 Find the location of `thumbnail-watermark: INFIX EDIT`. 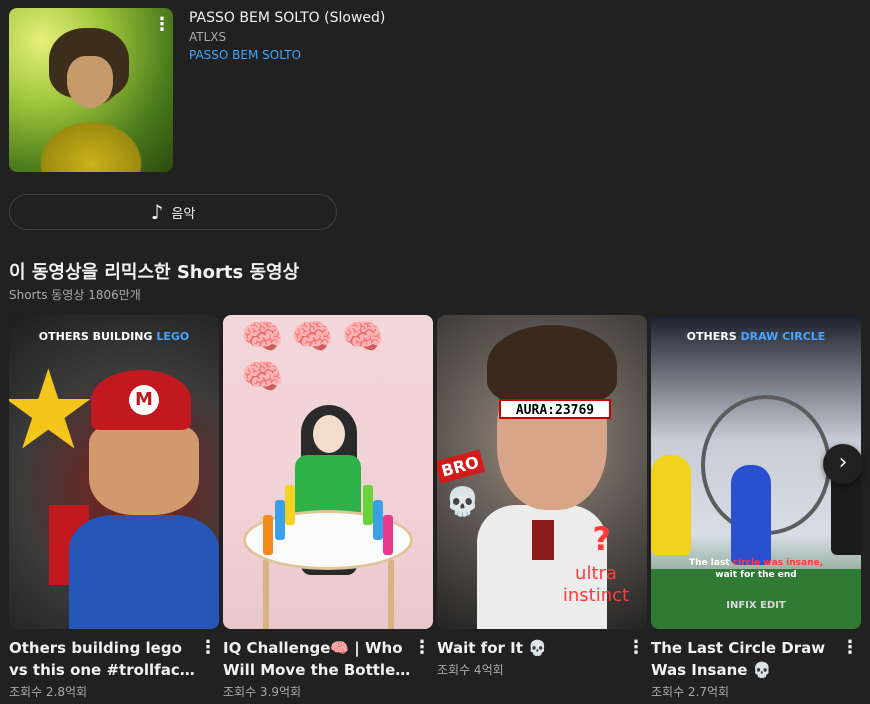

thumbnail-watermark: INFIX EDIT is located at coordinates (756, 605).